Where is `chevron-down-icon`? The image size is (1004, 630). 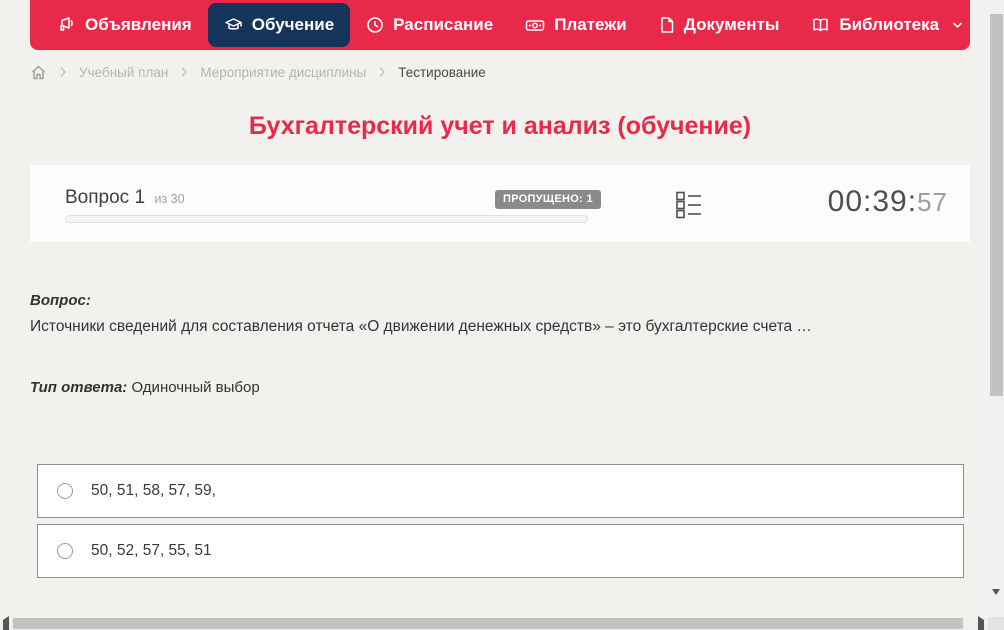
chevron-down-icon is located at coordinates (957, 25).